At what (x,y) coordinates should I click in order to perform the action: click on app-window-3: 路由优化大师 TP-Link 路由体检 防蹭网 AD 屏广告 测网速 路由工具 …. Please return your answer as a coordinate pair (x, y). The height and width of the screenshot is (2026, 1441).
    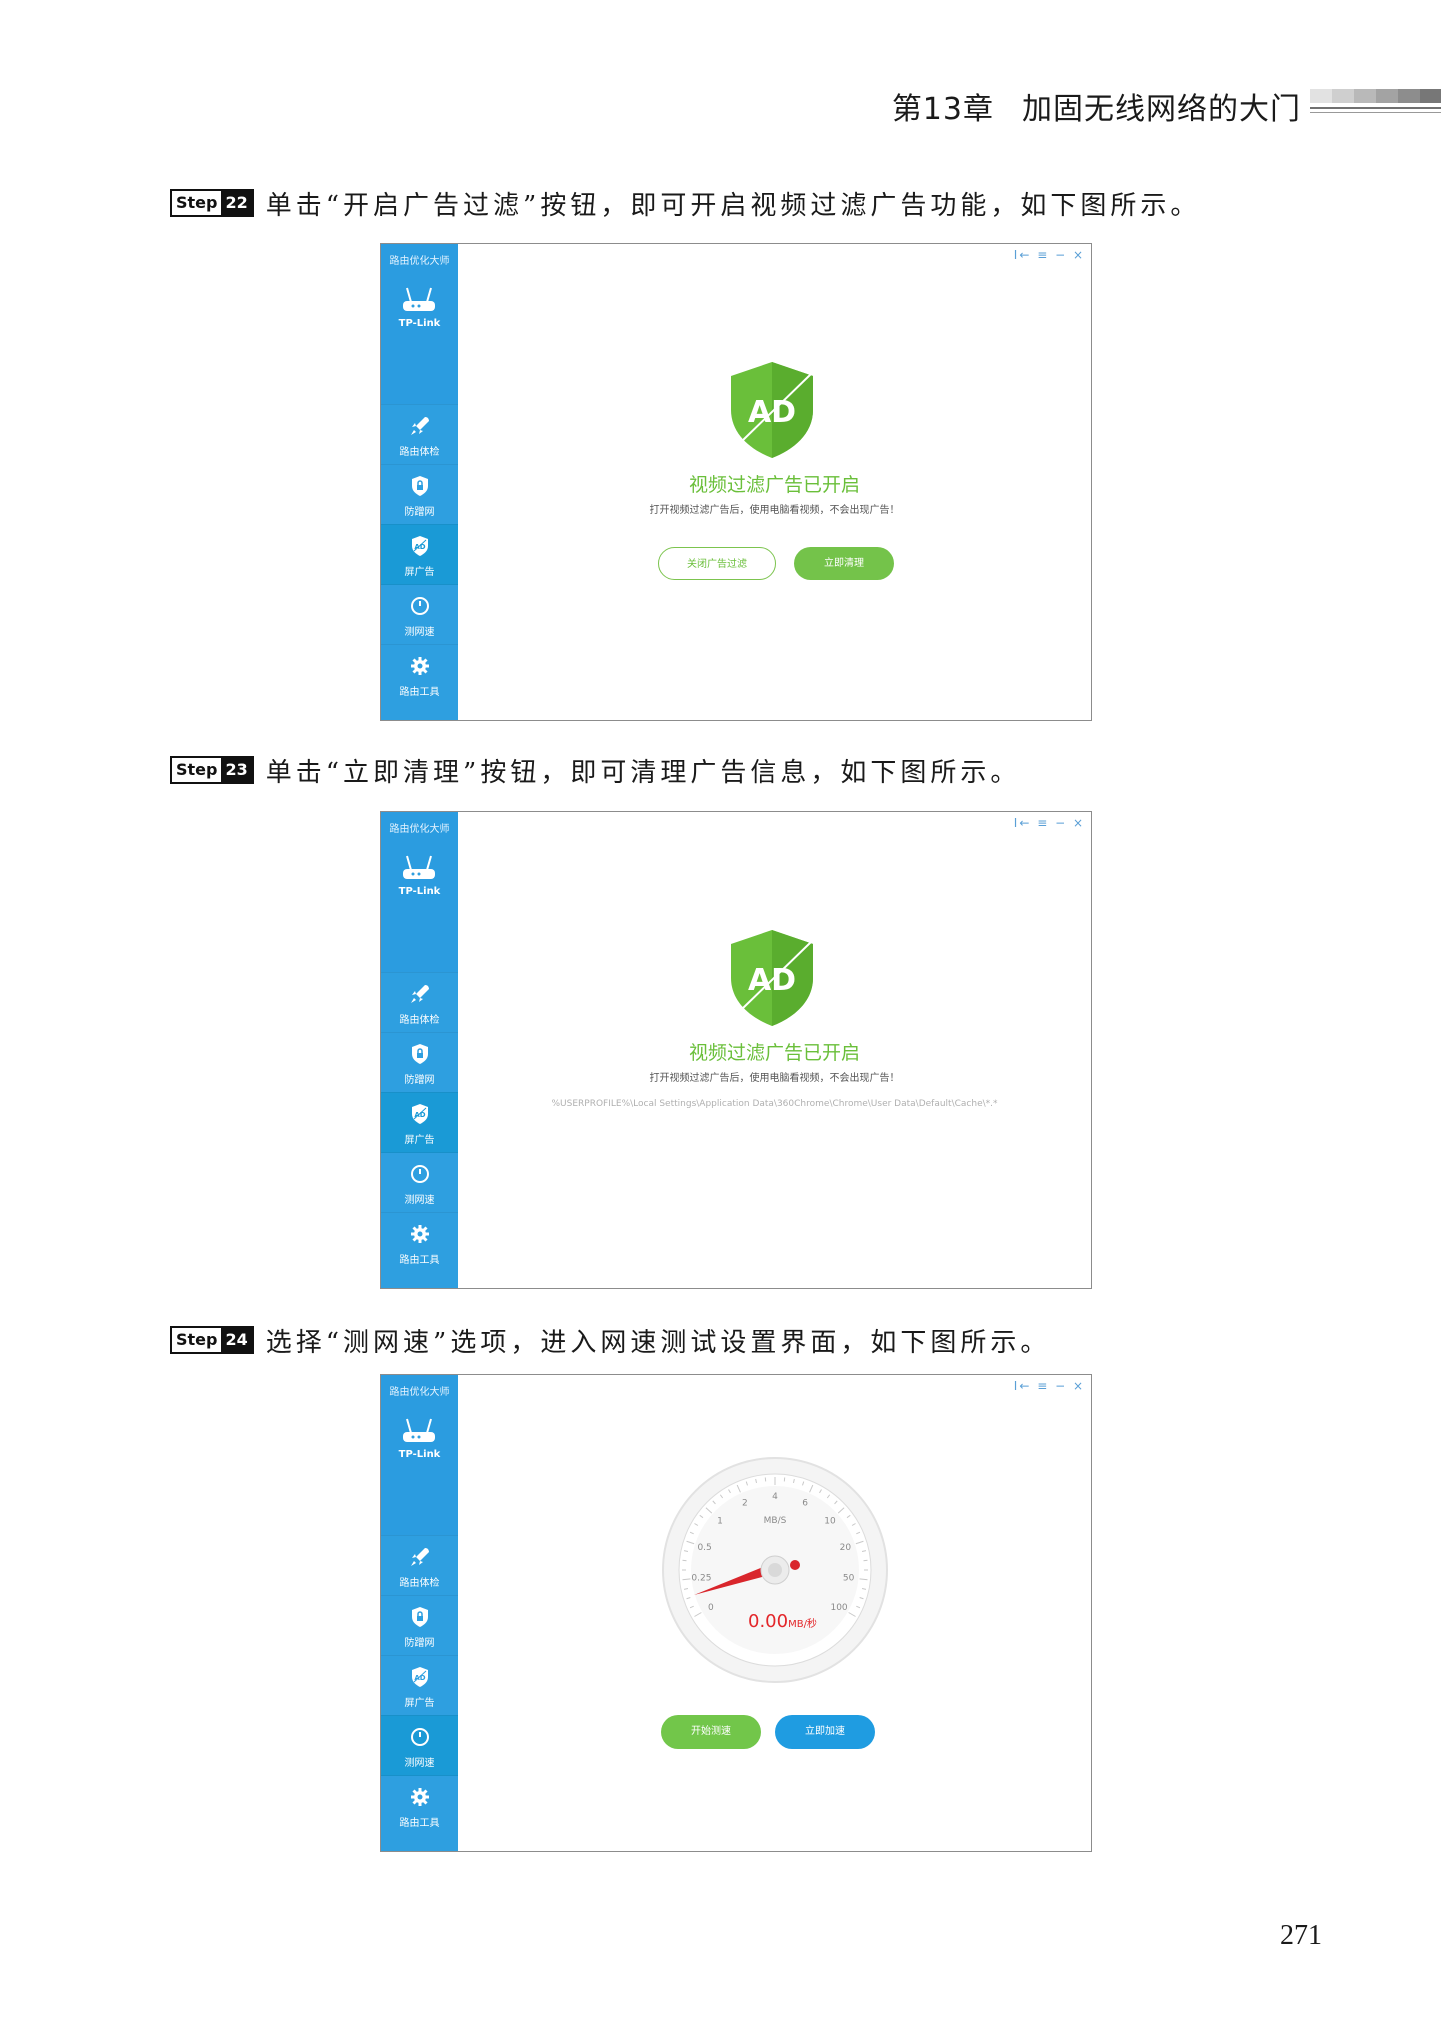
    Looking at the image, I should click on (736, 1613).